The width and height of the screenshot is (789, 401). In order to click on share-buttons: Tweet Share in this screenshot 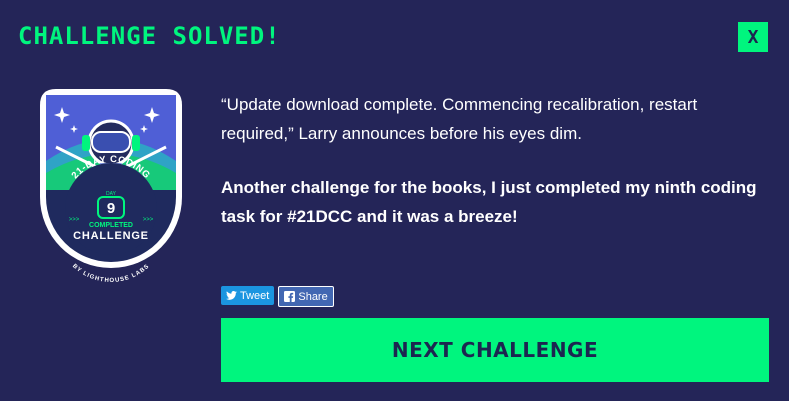, I will do `click(277, 296)`.